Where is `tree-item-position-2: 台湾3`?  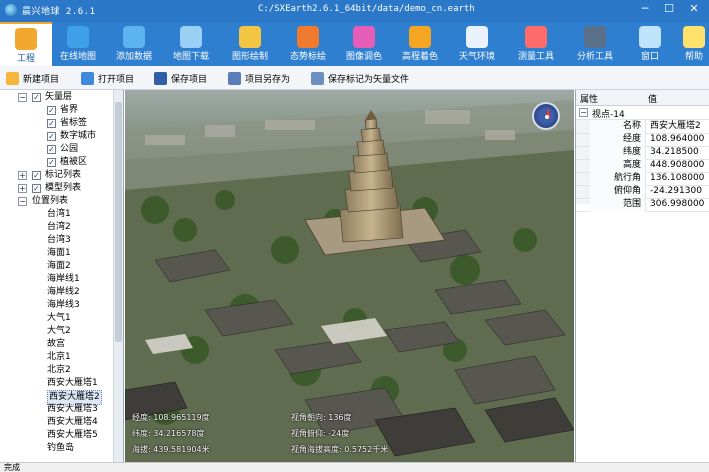
tree-item-position-2: 台湾3 is located at coordinates (57, 240).